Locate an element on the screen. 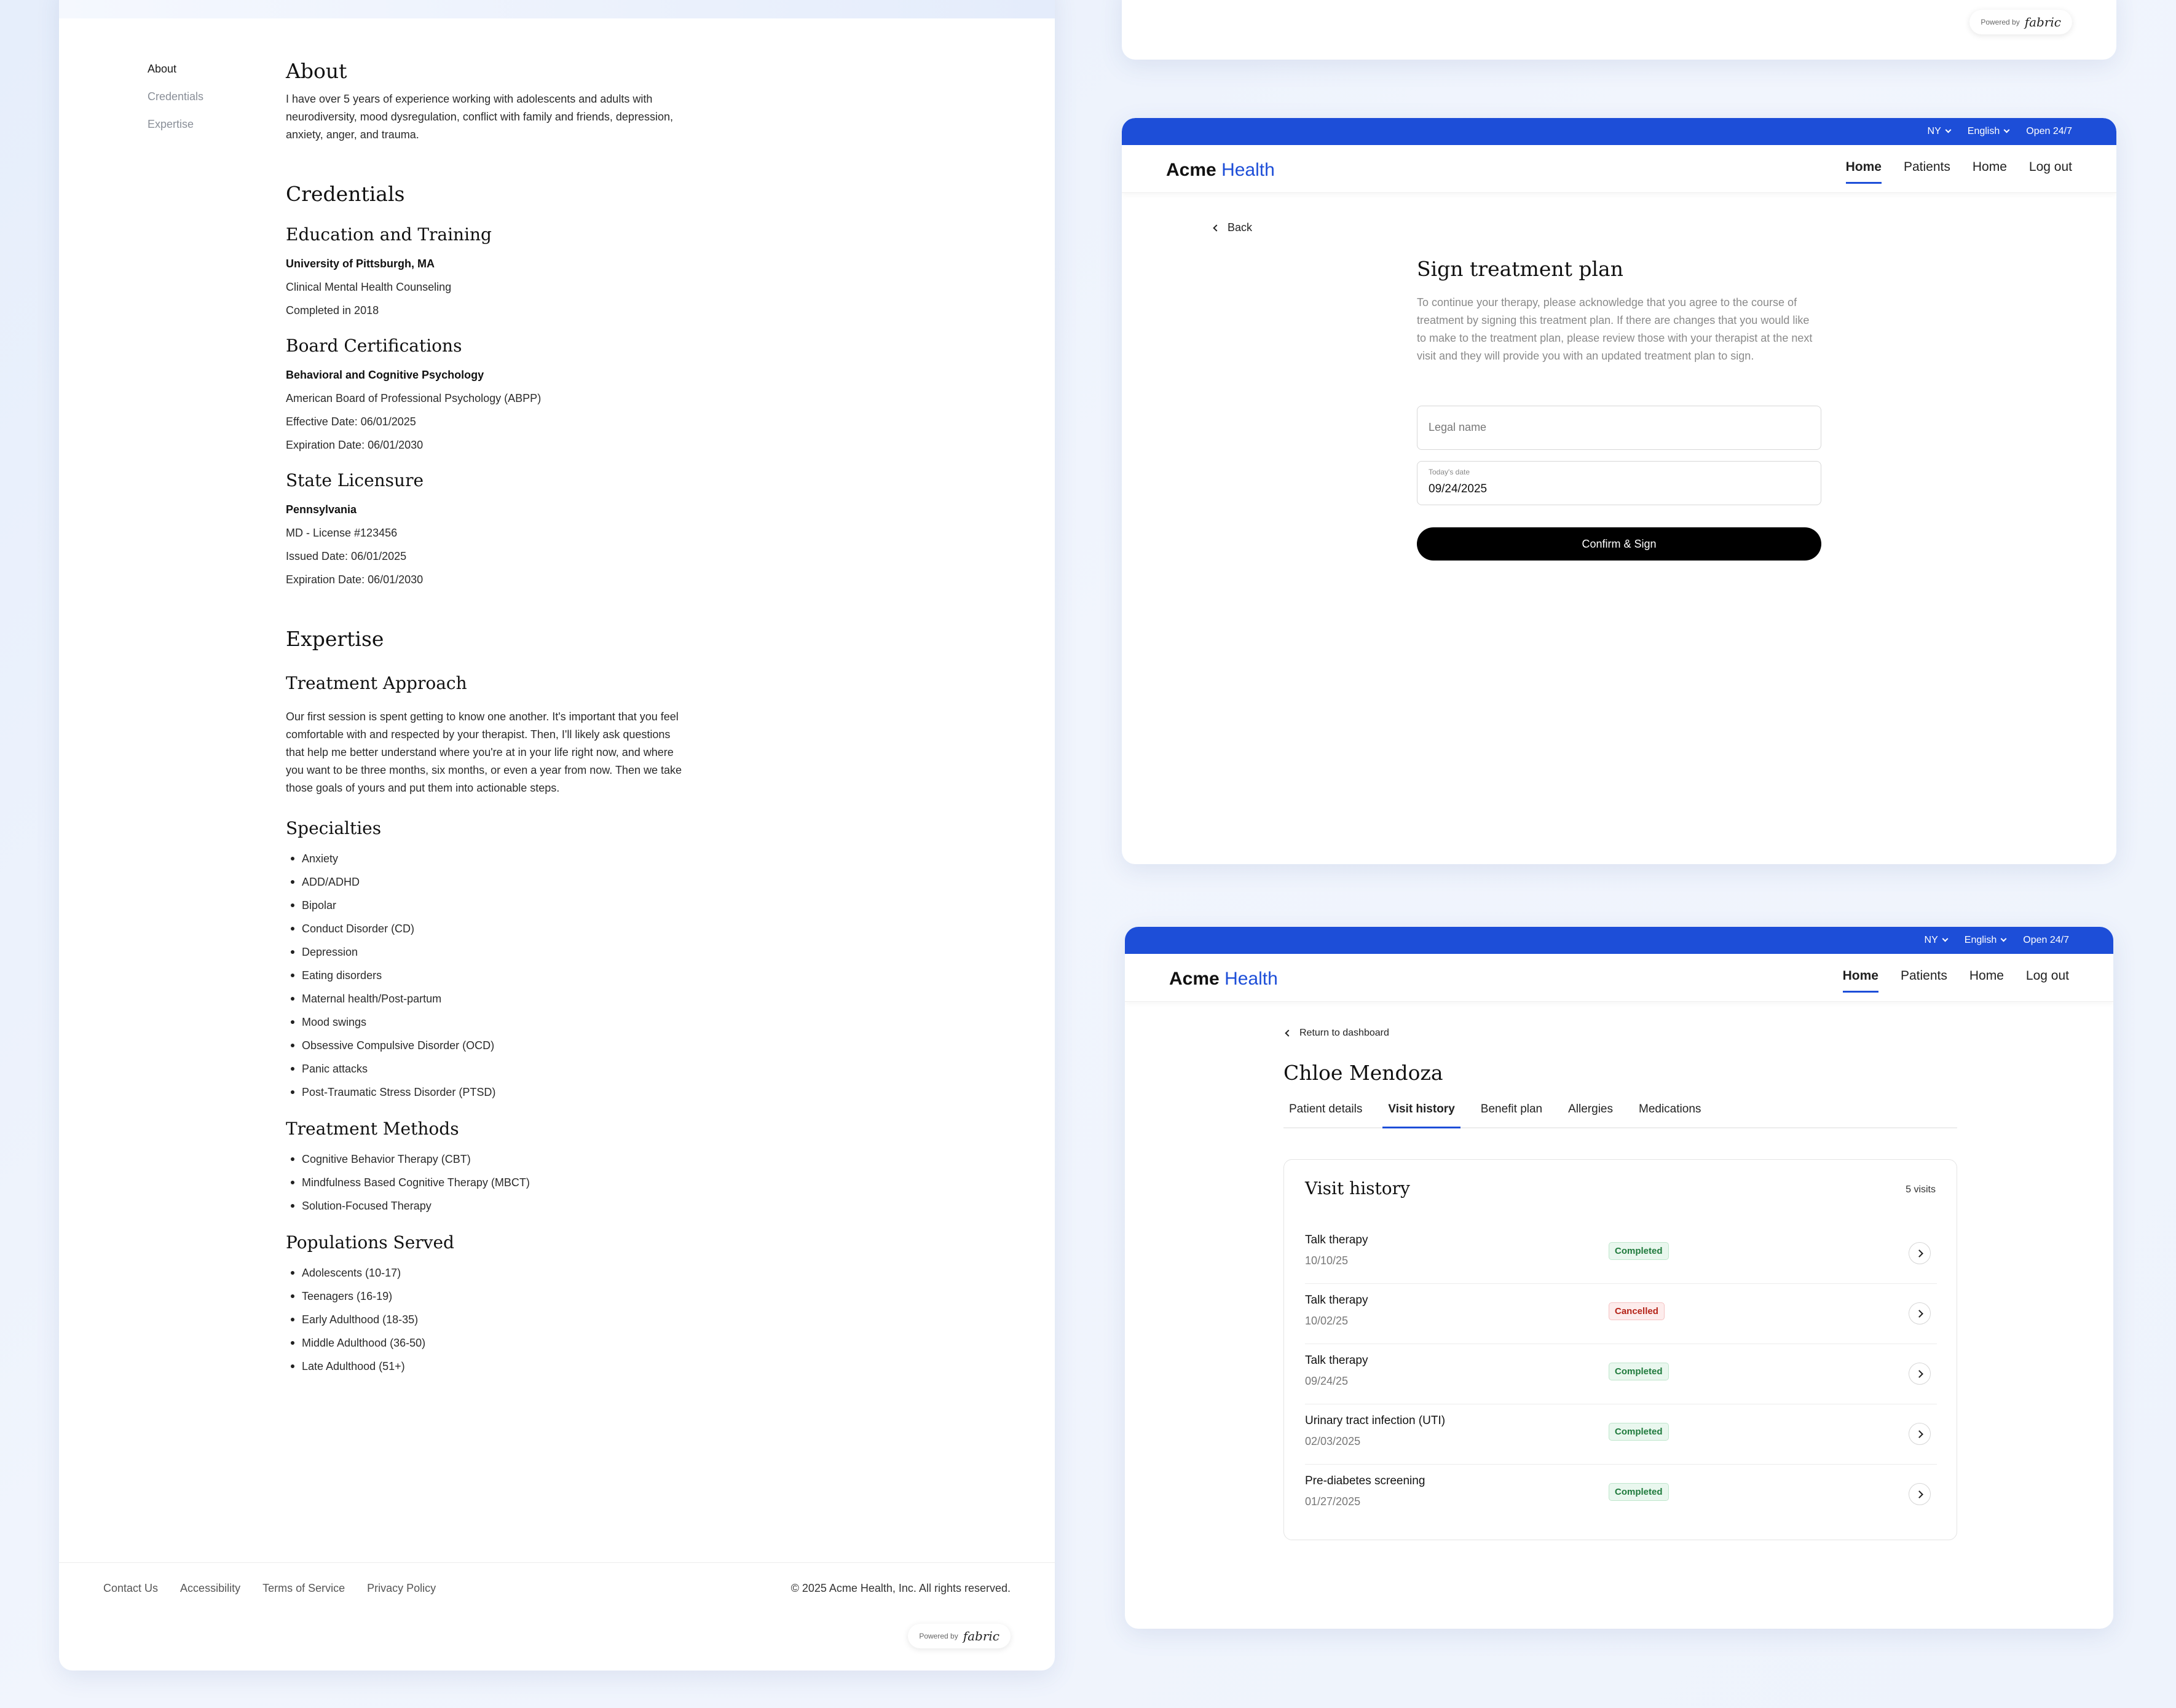  visit-date: 10/10/25 is located at coordinates (1327, 1260).